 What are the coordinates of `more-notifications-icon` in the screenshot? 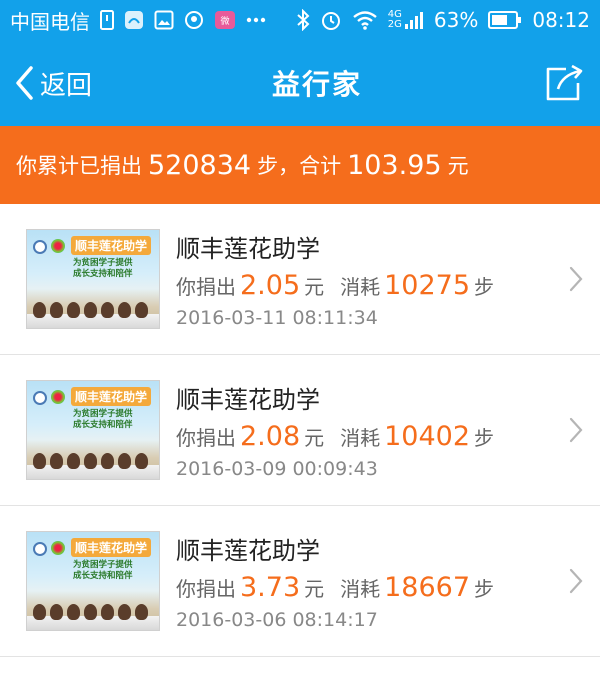 It's located at (256, 20).